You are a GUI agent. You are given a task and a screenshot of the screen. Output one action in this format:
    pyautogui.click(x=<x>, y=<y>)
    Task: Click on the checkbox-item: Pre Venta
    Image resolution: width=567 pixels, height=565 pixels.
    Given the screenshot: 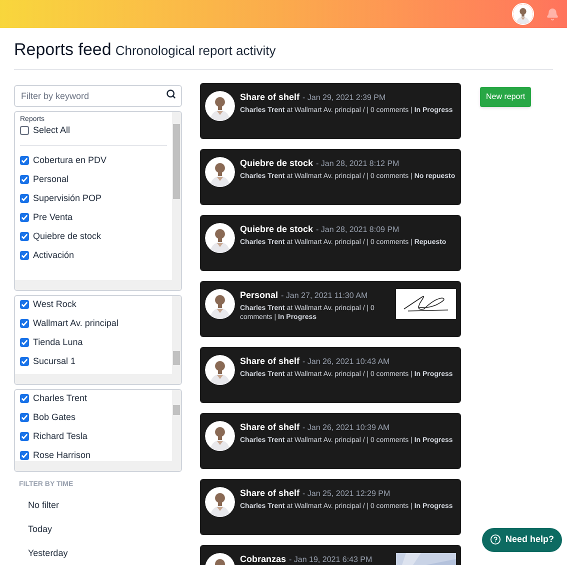 What is the action you would take?
    pyautogui.click(x=93, y=217)
    